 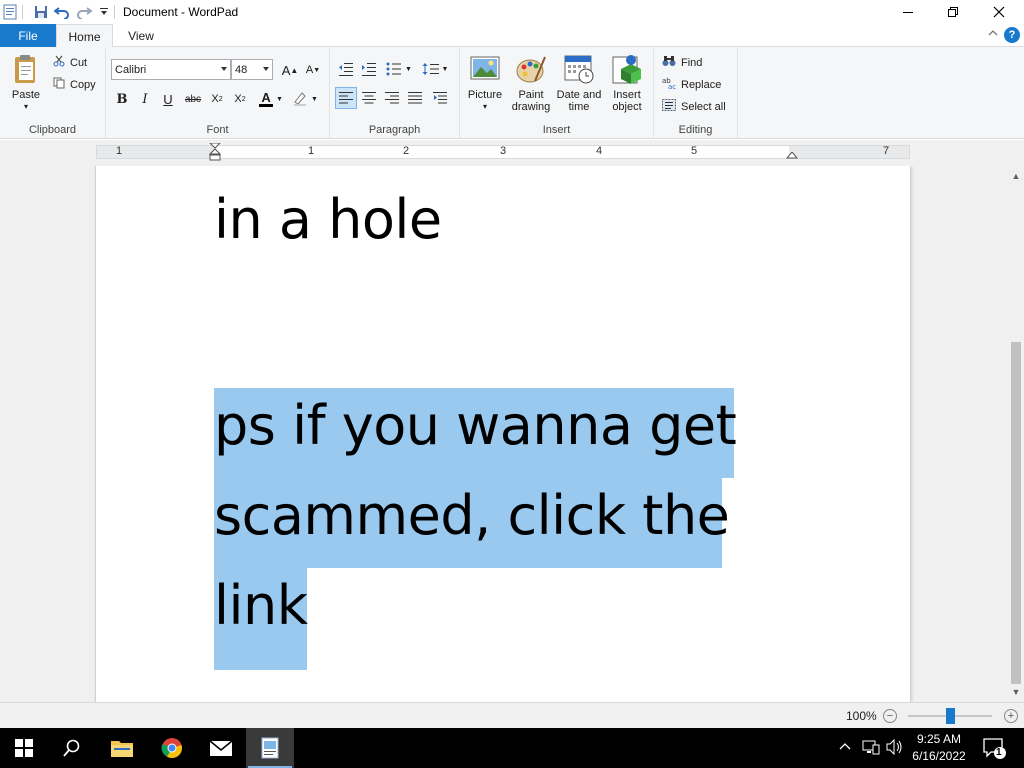 I want to click on picture-dropdown-icon: ▾, so click(x=485, y=107).